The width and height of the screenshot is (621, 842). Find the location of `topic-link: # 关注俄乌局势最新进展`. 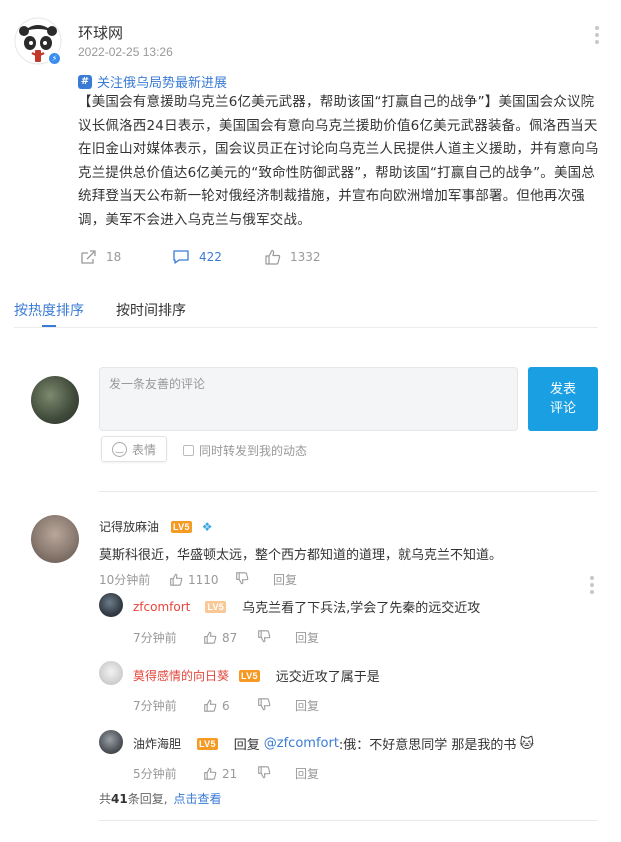

topic-link: # 关注俄乌局势最新进展 is located at coordinates (152, 81).